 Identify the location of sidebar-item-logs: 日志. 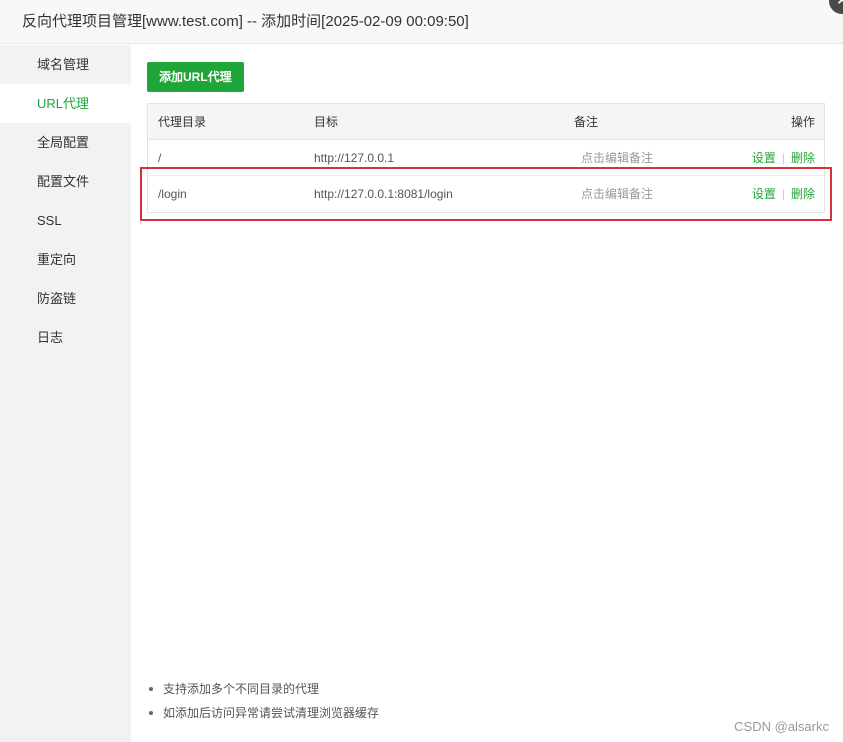
(65, 337).